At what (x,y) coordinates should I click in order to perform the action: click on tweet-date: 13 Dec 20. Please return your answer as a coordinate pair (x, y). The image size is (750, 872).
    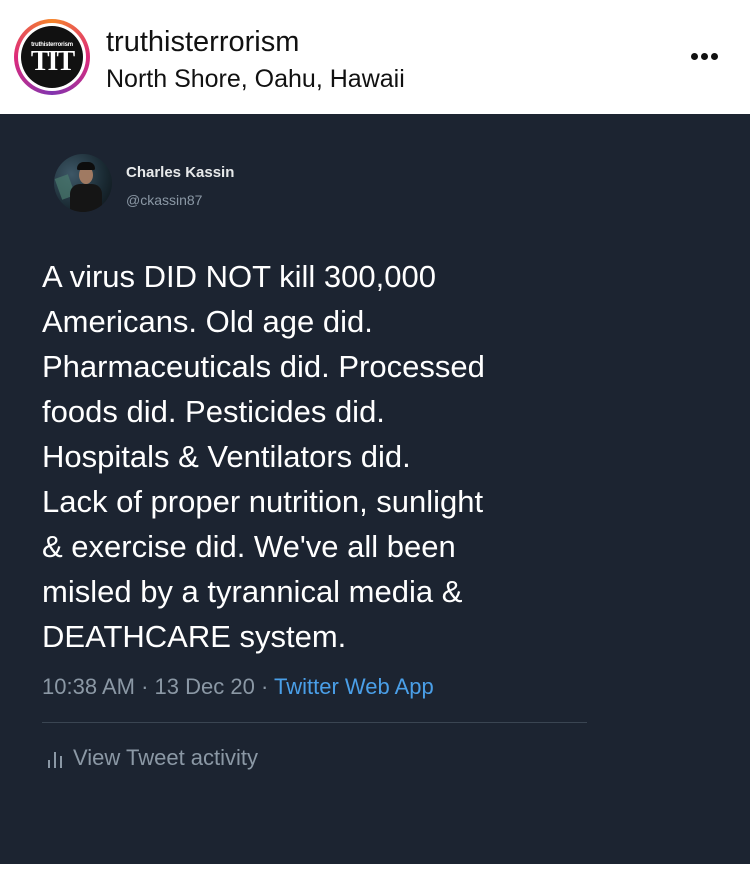
    Looking at the image, I should click on (204, 686).